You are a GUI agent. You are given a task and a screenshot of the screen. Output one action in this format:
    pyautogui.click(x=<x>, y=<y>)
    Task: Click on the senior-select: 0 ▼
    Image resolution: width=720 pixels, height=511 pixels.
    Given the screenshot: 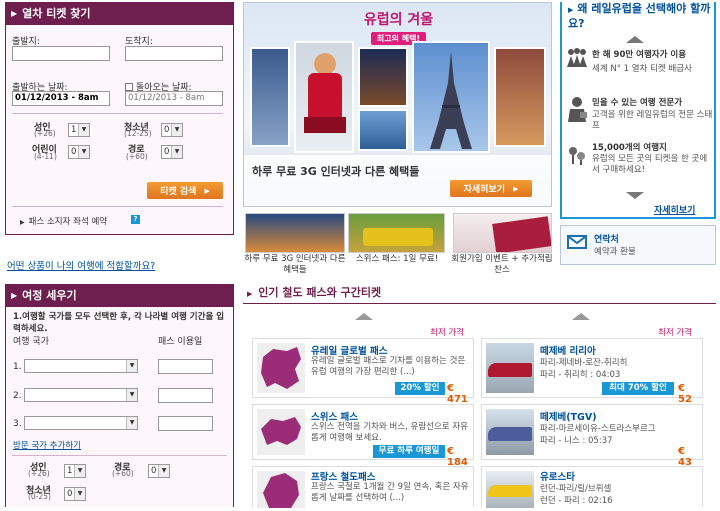 What is the action you would take?
    pyautogui.click(x=172, y=152)
    